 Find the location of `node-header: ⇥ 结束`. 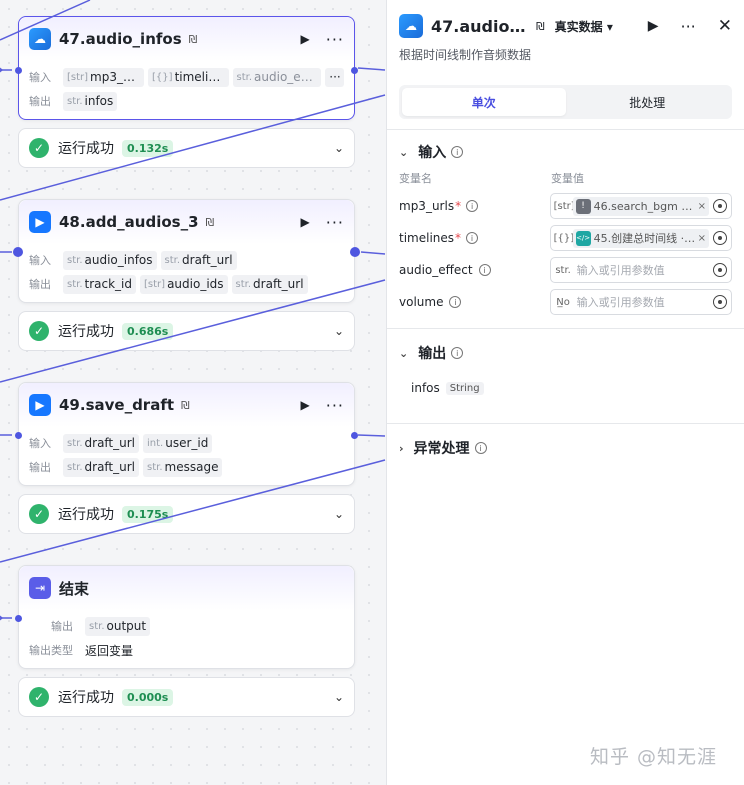

node-header: ⇥ 结束 is located at coordinates (186, 588).